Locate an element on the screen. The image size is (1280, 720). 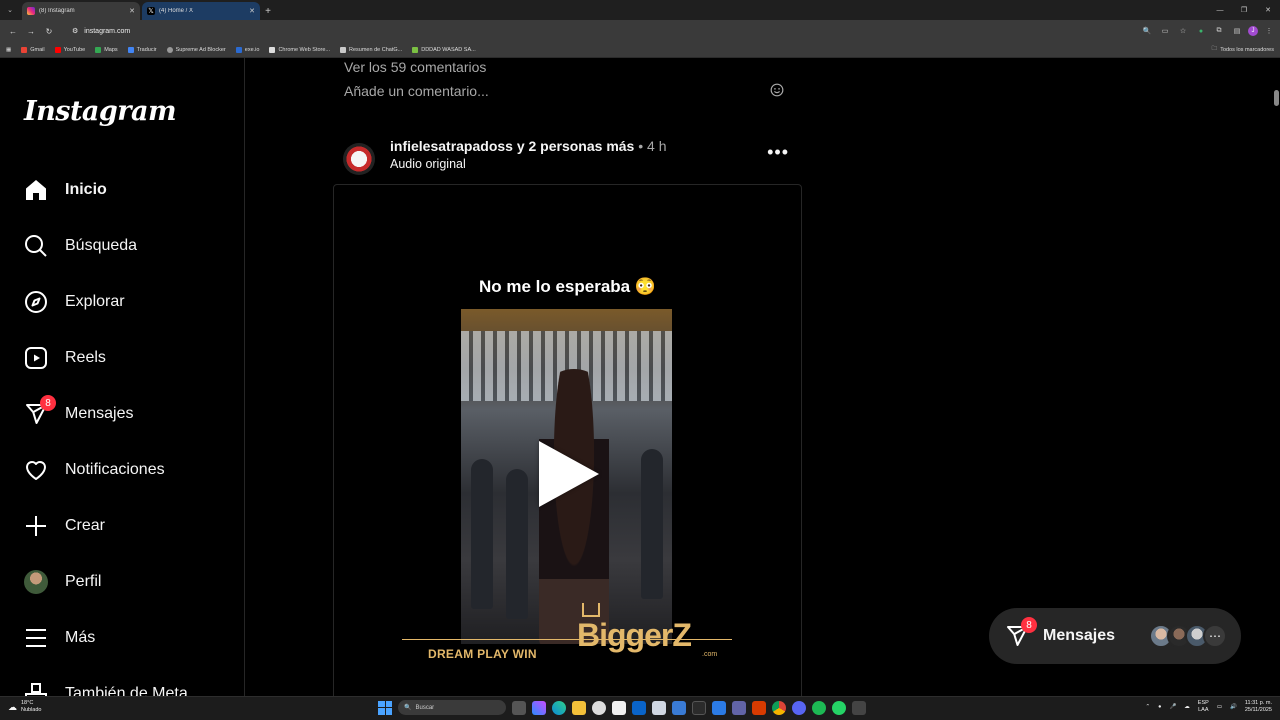
bookmark-traducir: Traducir is located at coordinates (142, 49).